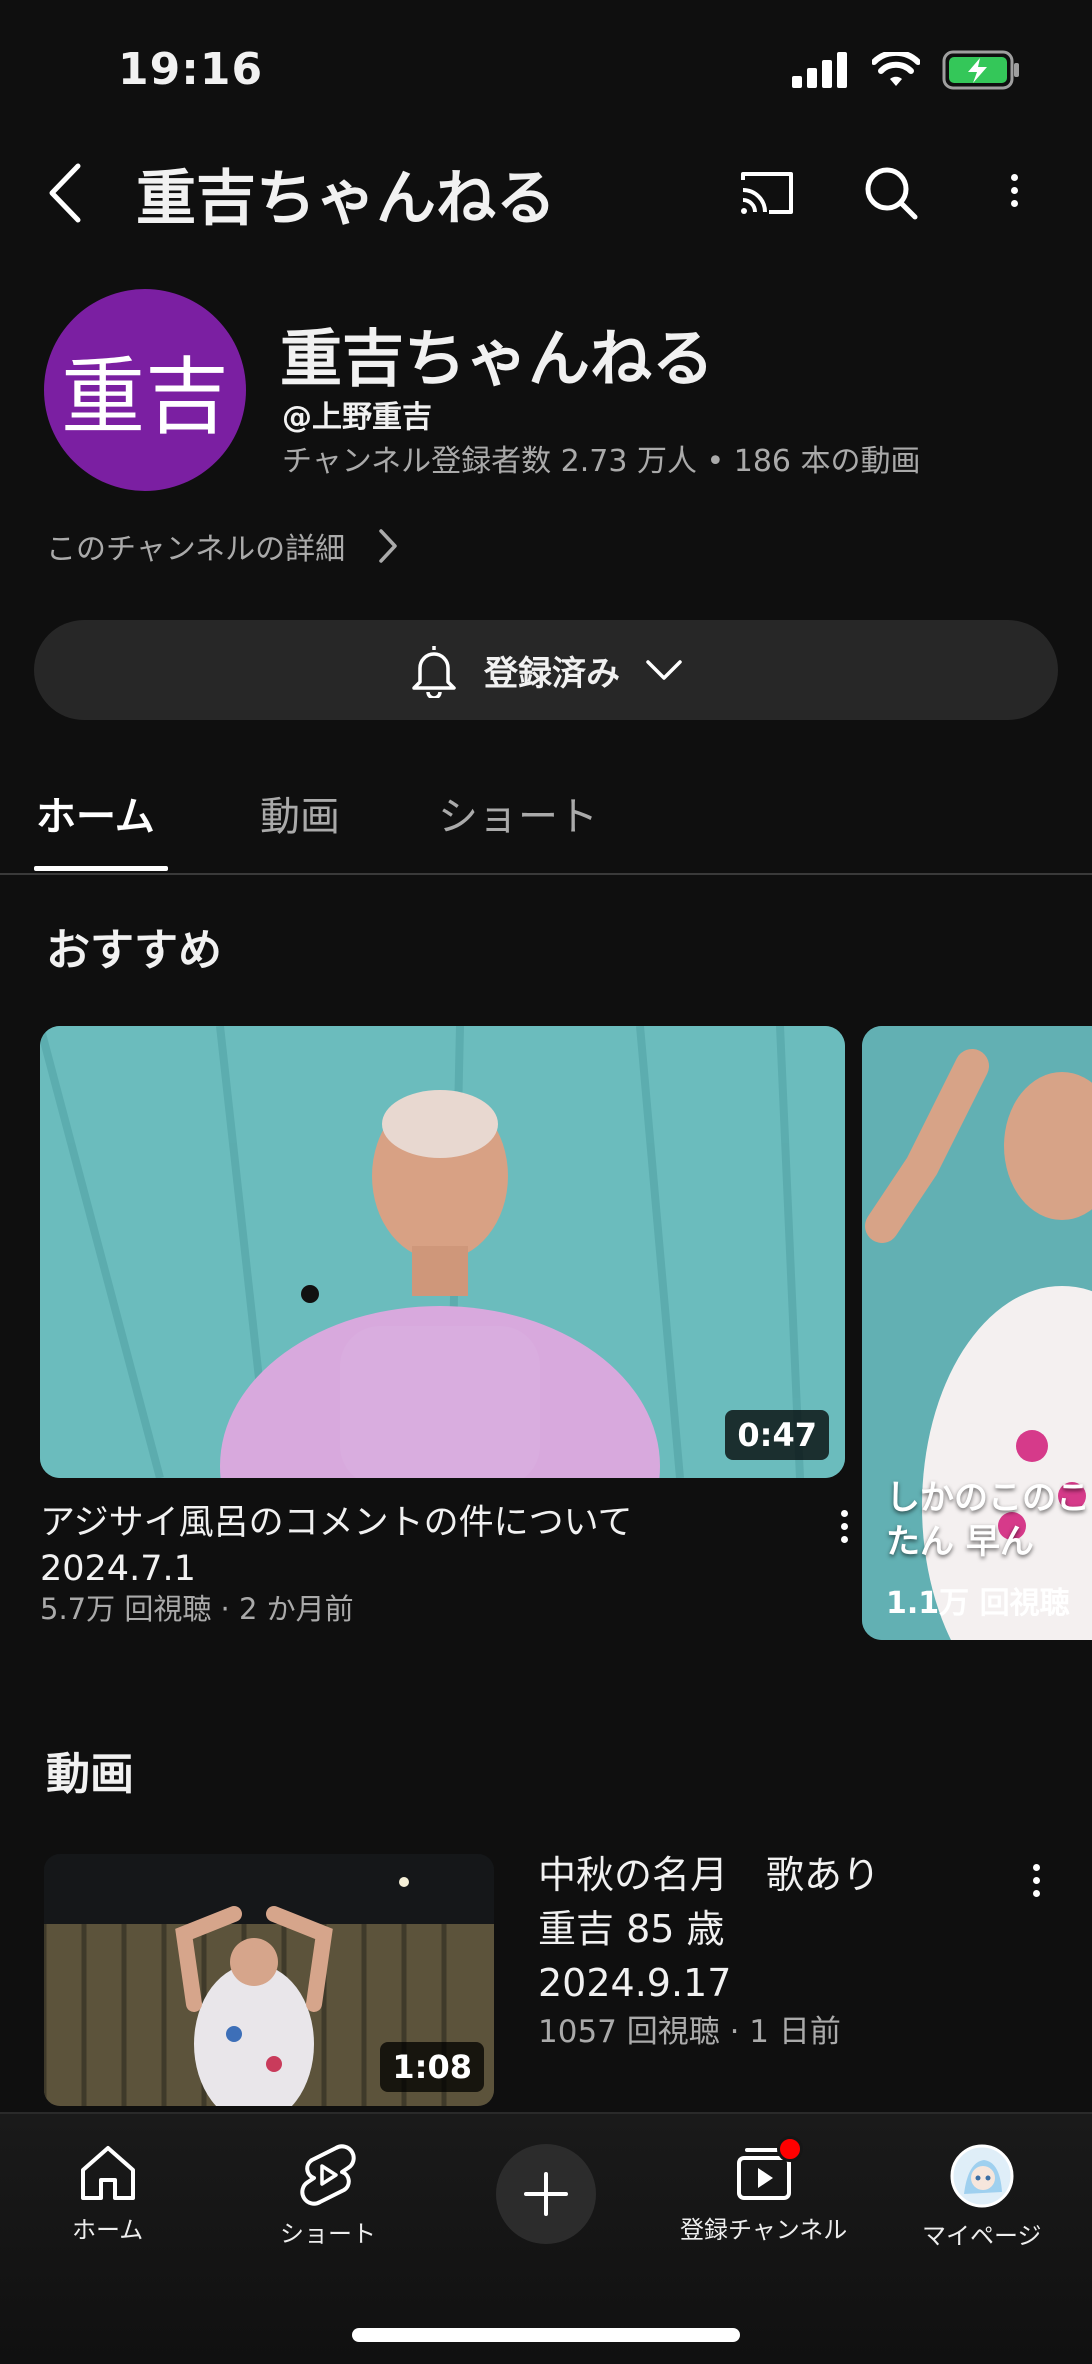  Describe the element at coordinates (989, 1520) in the screenshot. I see `short-title: しかのこのこ たんたん 早ん` at that location.